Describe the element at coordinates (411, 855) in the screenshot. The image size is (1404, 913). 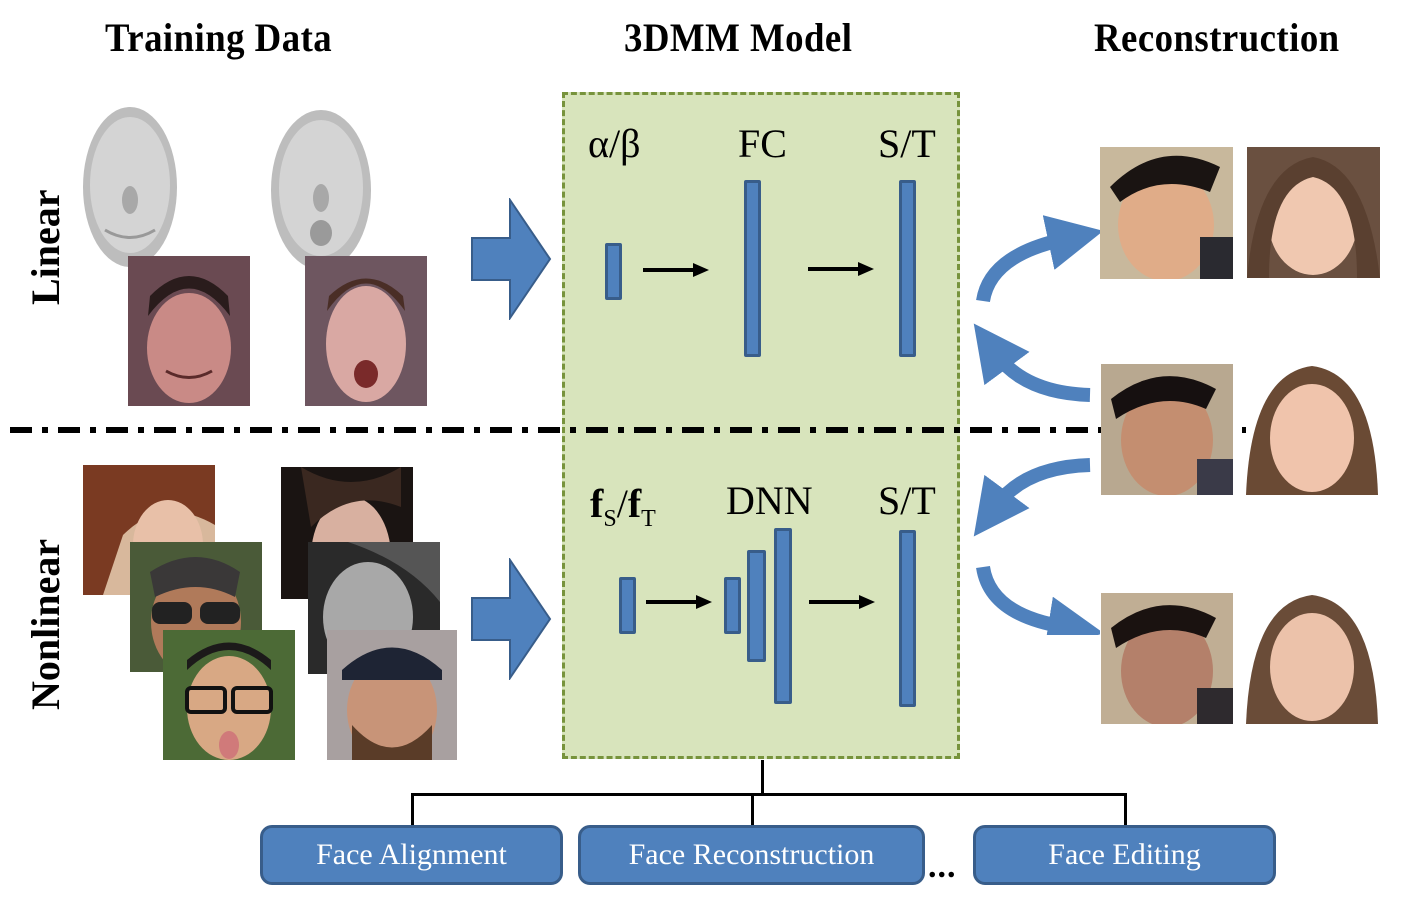
I see `application-face-alignment: Face Alignment` at that location.